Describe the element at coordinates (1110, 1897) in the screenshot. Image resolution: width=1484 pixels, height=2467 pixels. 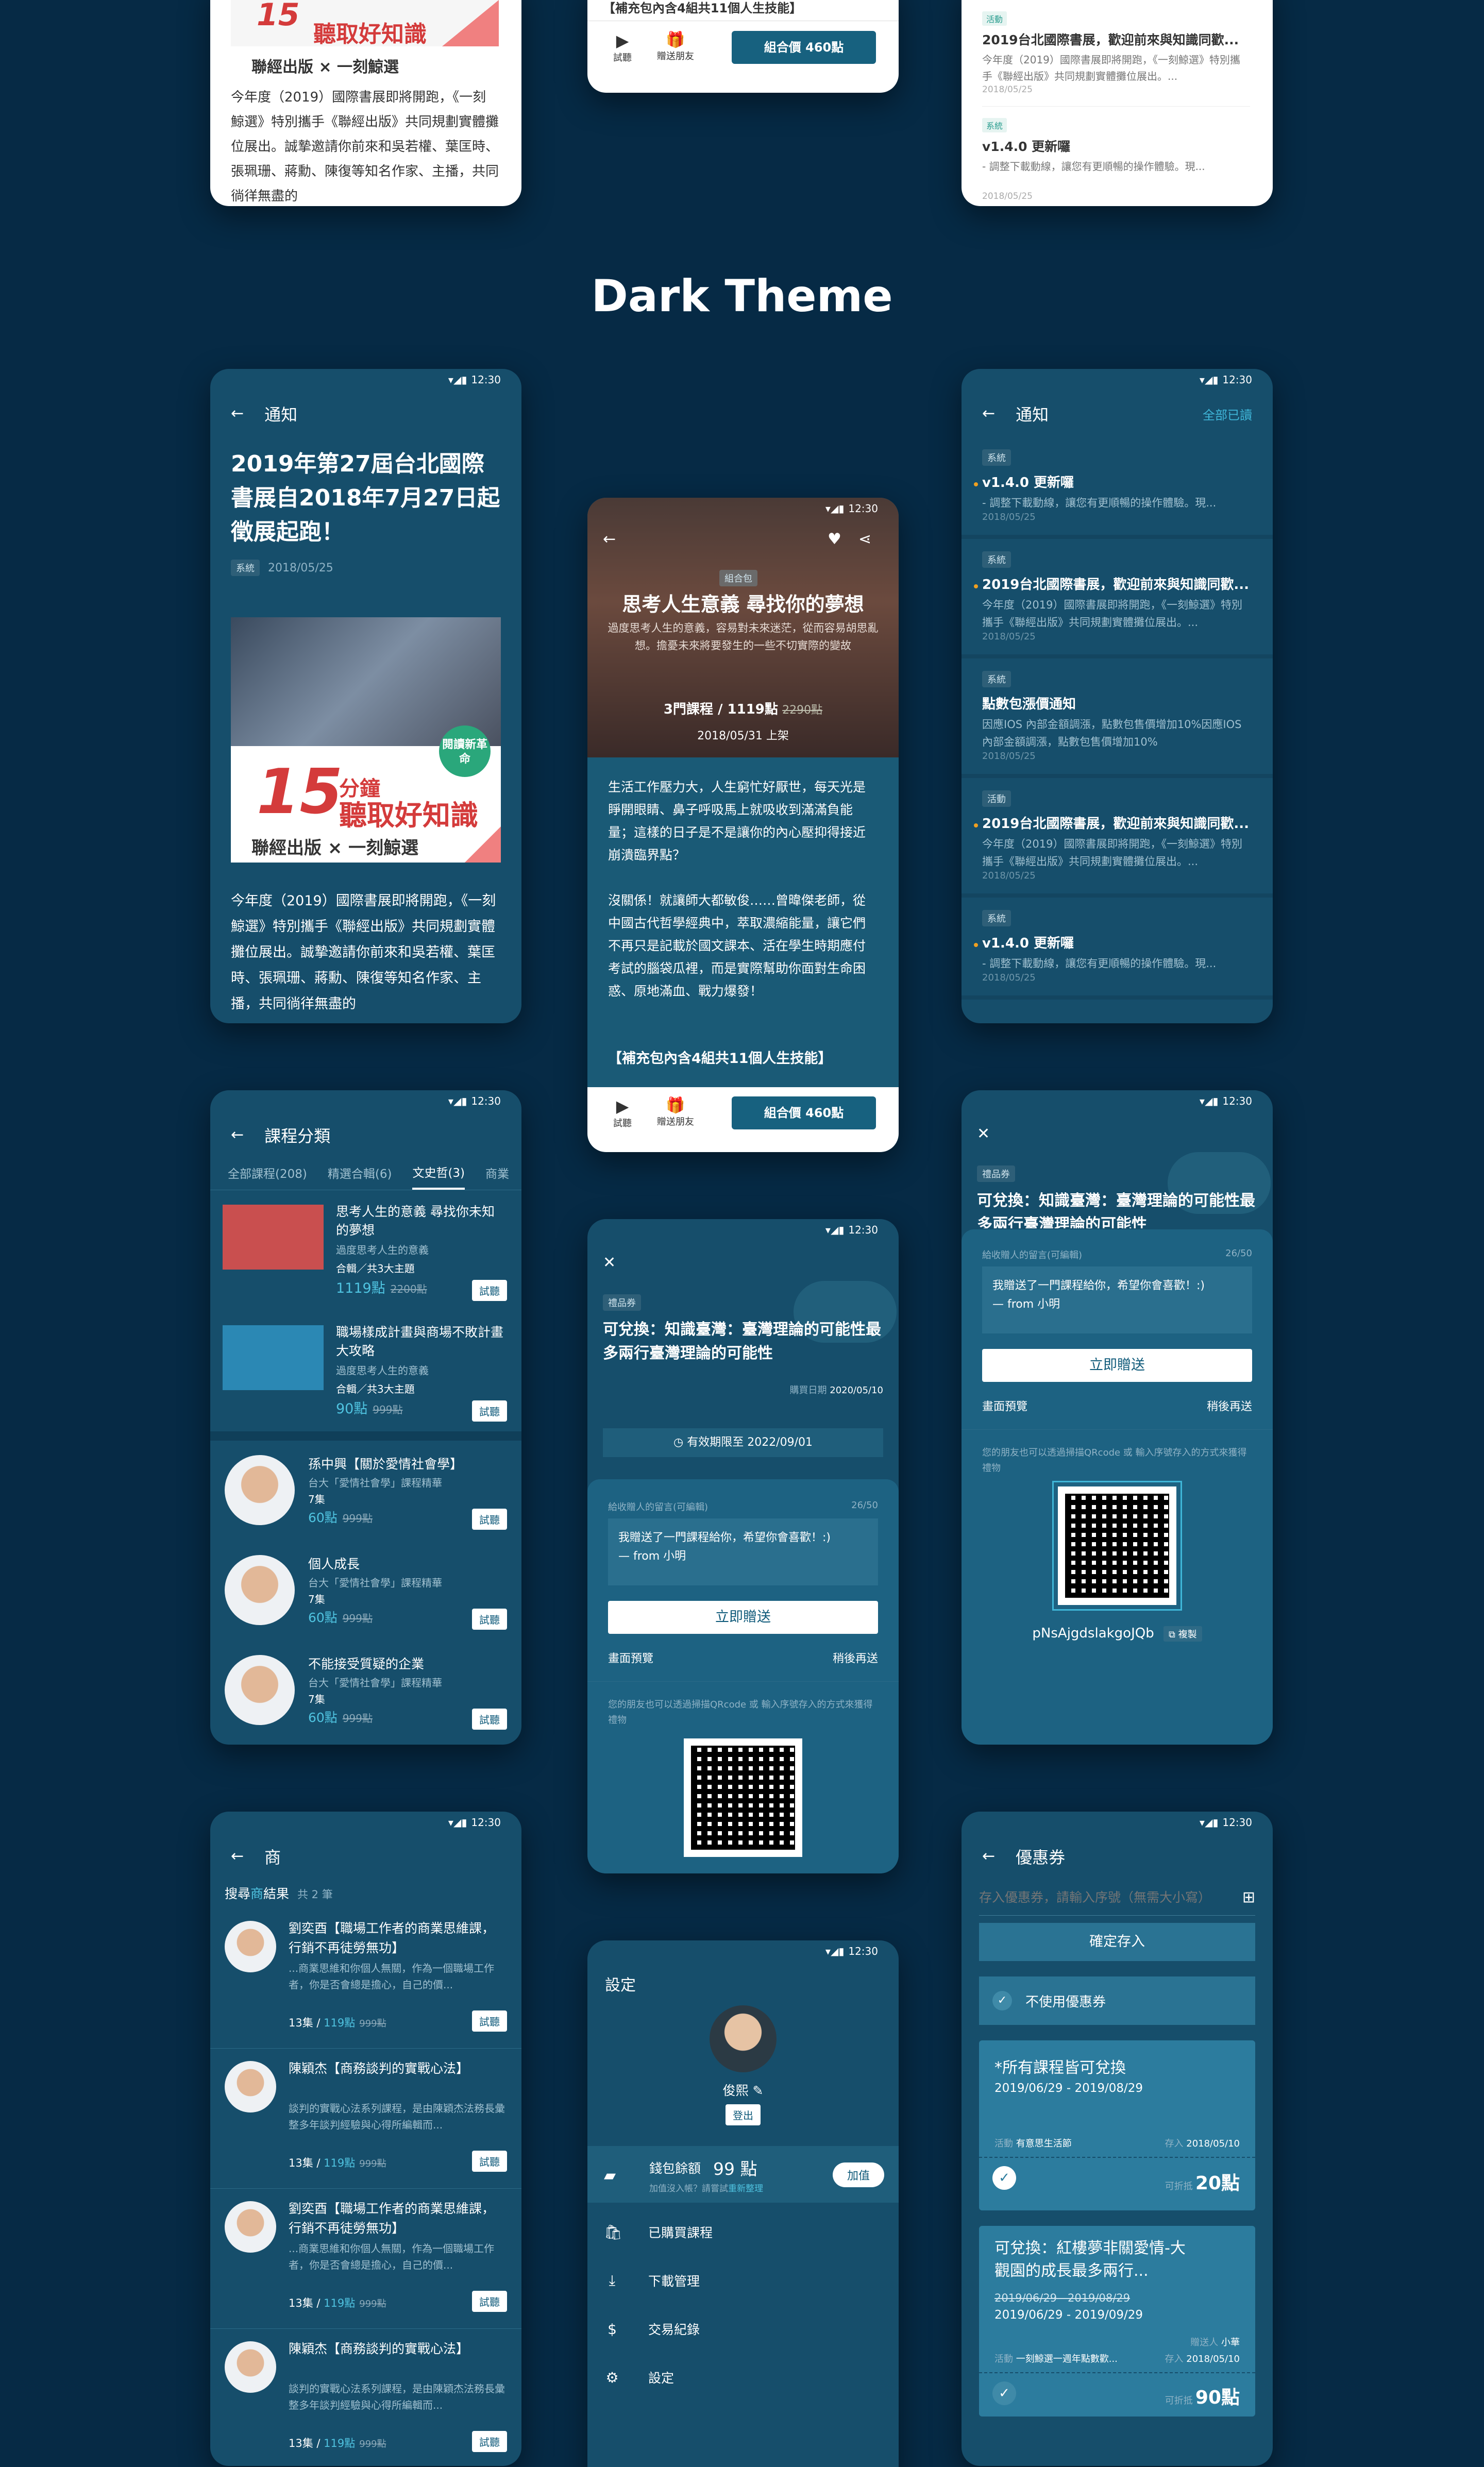
I see `coupon-input` at that location.